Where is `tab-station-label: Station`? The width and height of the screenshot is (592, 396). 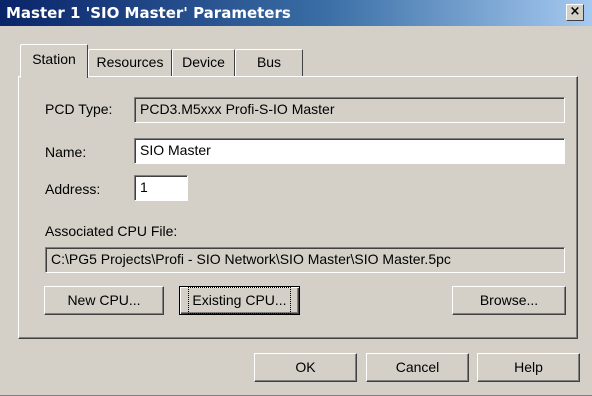 tab-station-label: Station is located at coordinates (54, 59).